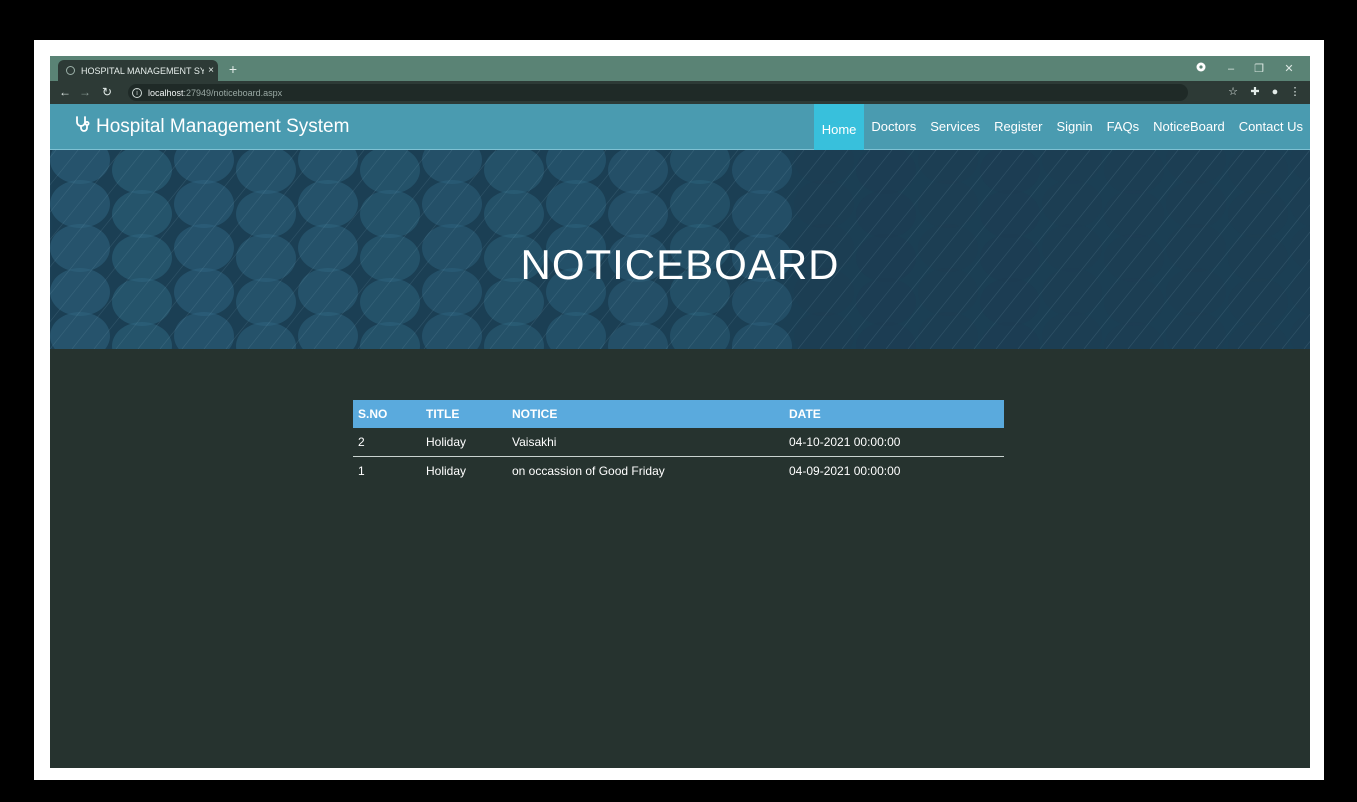  What do you see at coordinates (211, 70) in the screenshot?
I see `tab-close-icon: ×` at bounding box center [211, 70].